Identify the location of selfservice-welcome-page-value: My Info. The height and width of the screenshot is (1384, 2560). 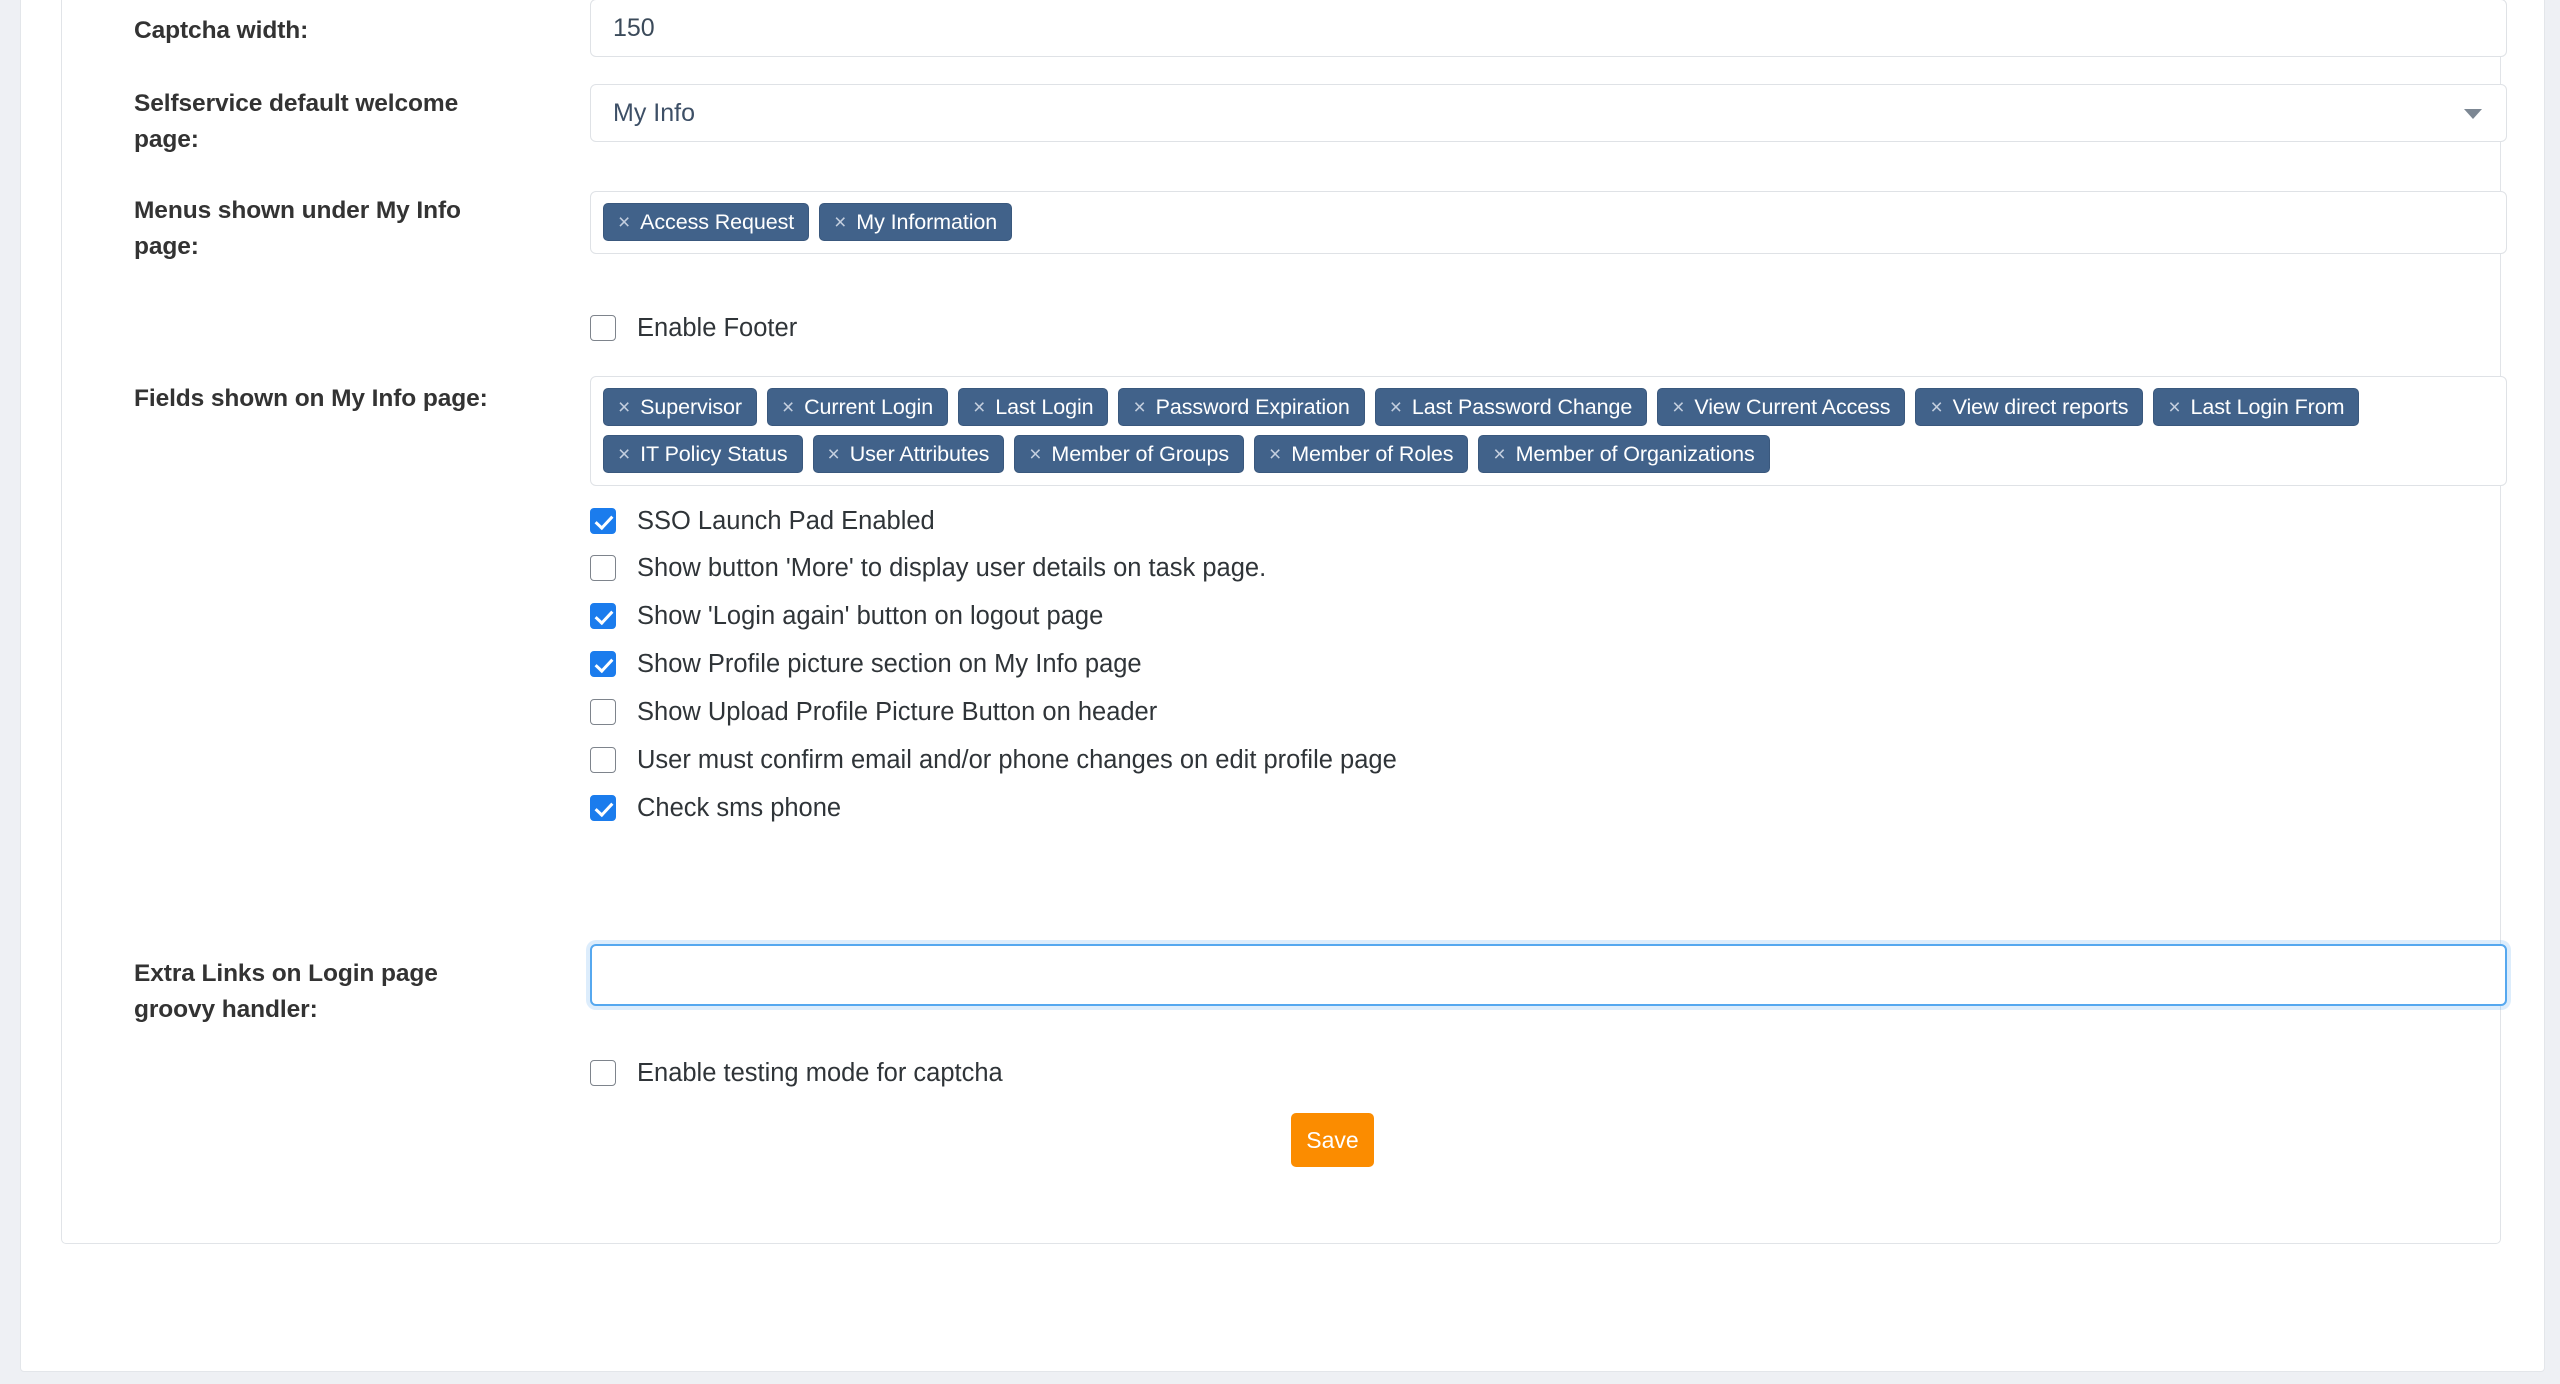
(654, 113).